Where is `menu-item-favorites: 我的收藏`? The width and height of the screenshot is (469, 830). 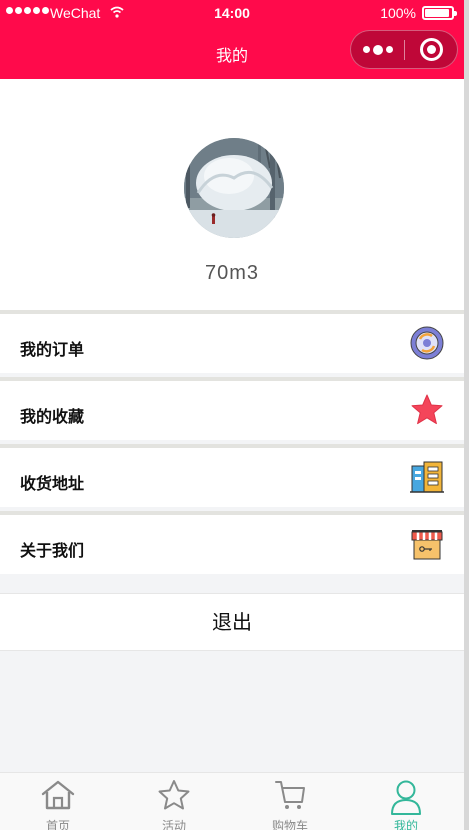
menu-item-favorites: 我的收藏 is located at coordinates (232, 408).